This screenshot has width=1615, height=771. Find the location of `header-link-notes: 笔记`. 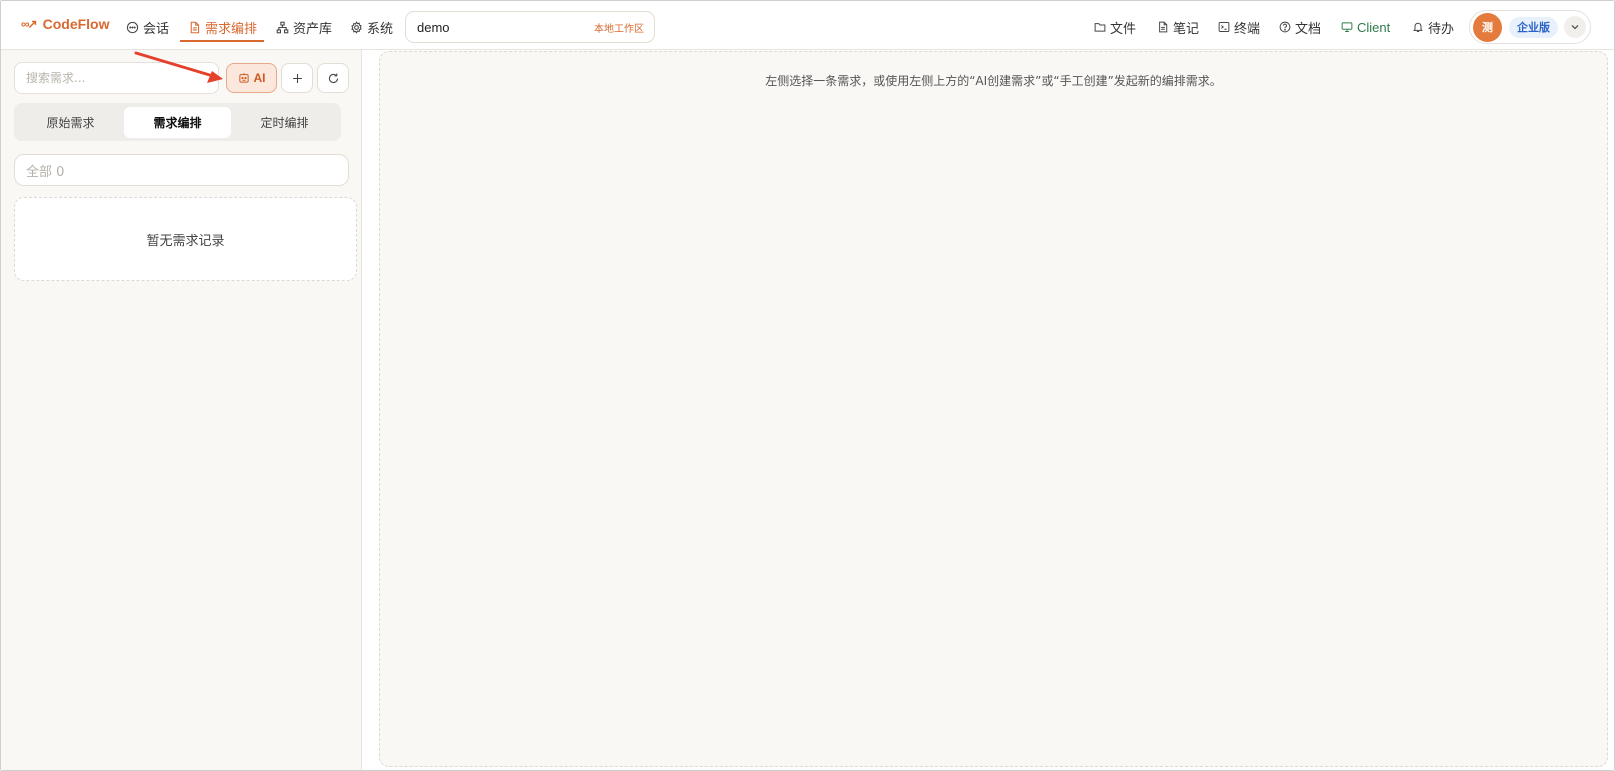

header-link-notes: 笔记 is located at coordinates (1178, 27).